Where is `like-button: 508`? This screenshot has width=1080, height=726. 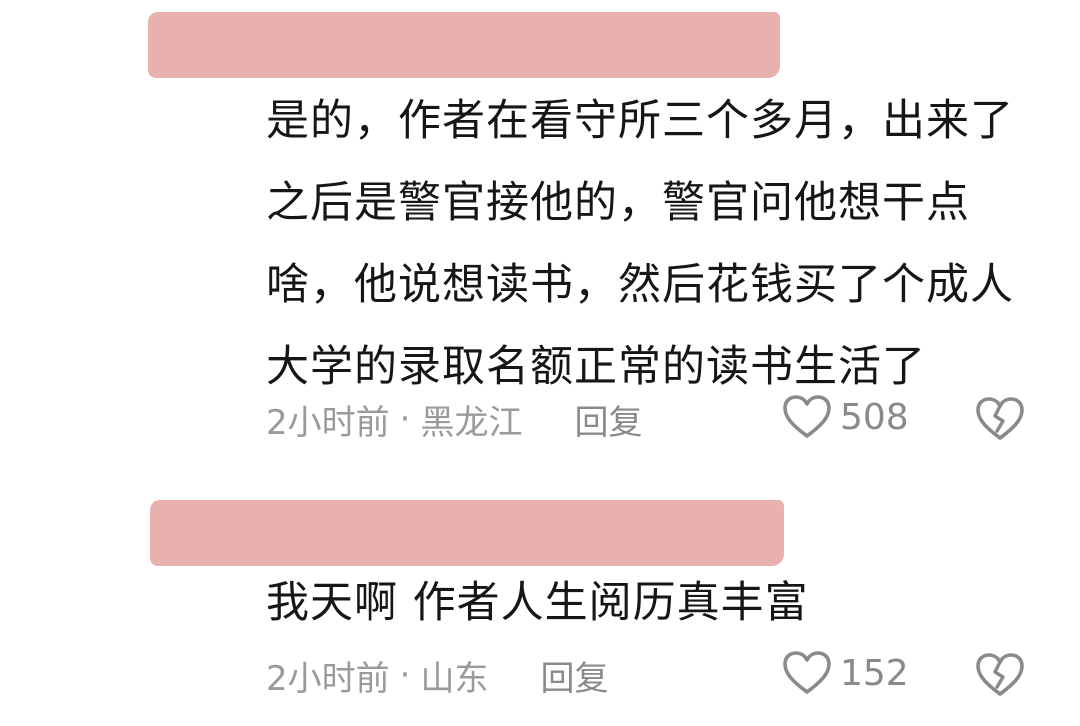
like-button: 508 is located at coordinates (845, 417).